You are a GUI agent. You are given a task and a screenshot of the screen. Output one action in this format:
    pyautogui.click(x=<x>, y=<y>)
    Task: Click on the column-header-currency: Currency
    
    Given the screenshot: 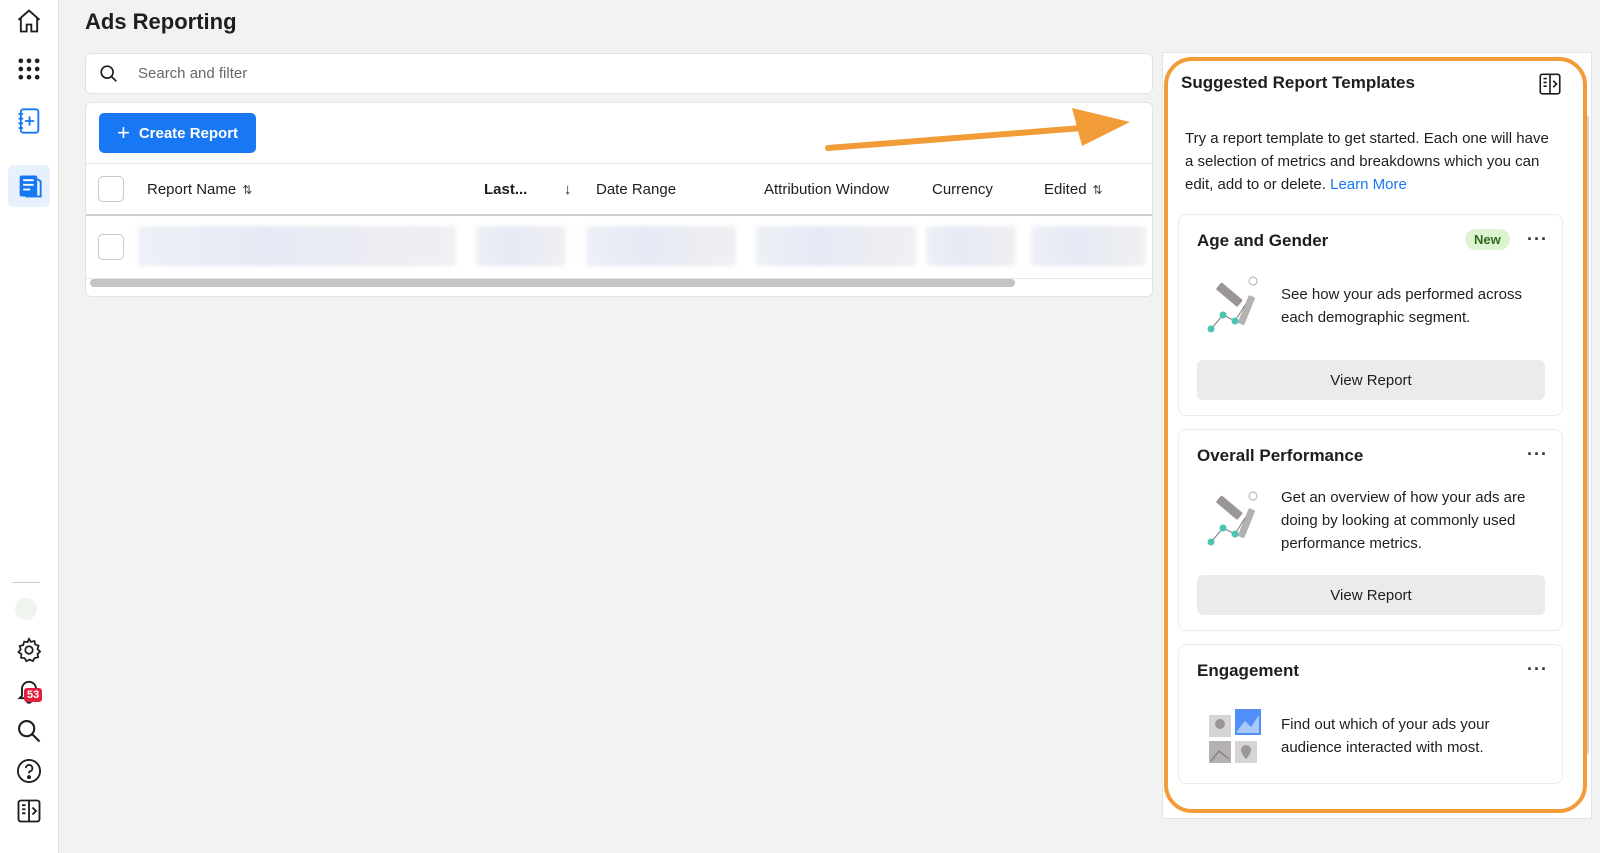 What is the action you would take?
    pyautogui.click(x=962, y=189)
    